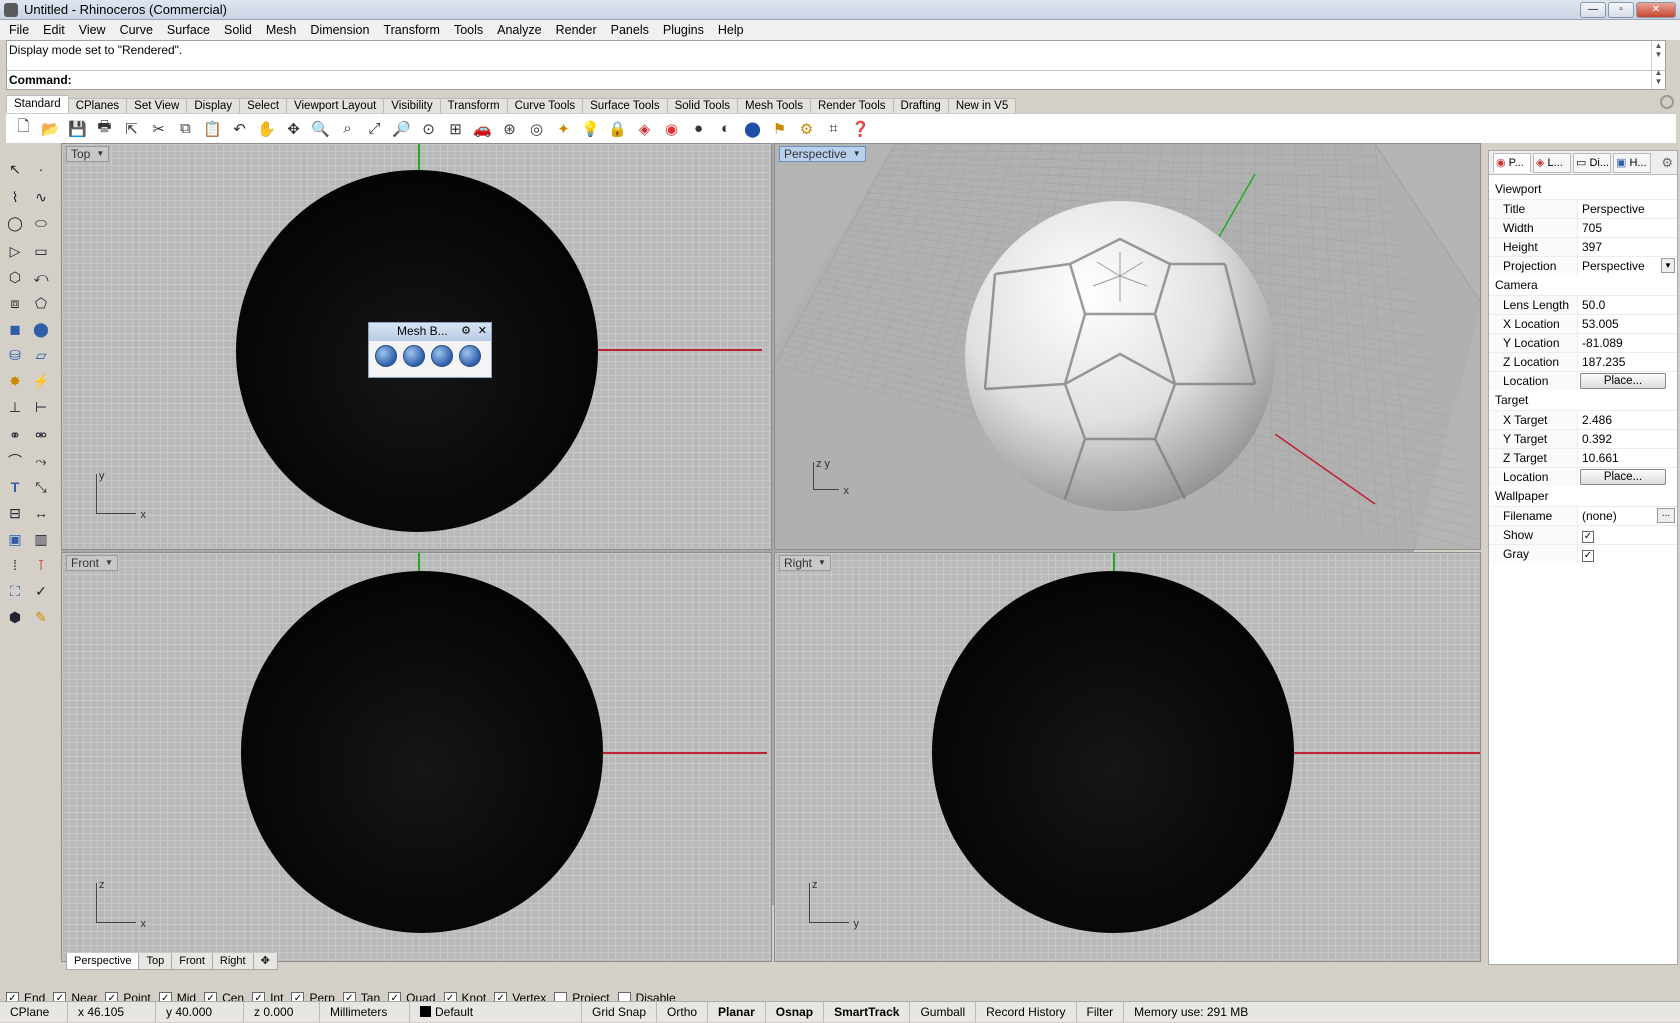  I want to click on menu-edit: Edit, so click(54, 30).